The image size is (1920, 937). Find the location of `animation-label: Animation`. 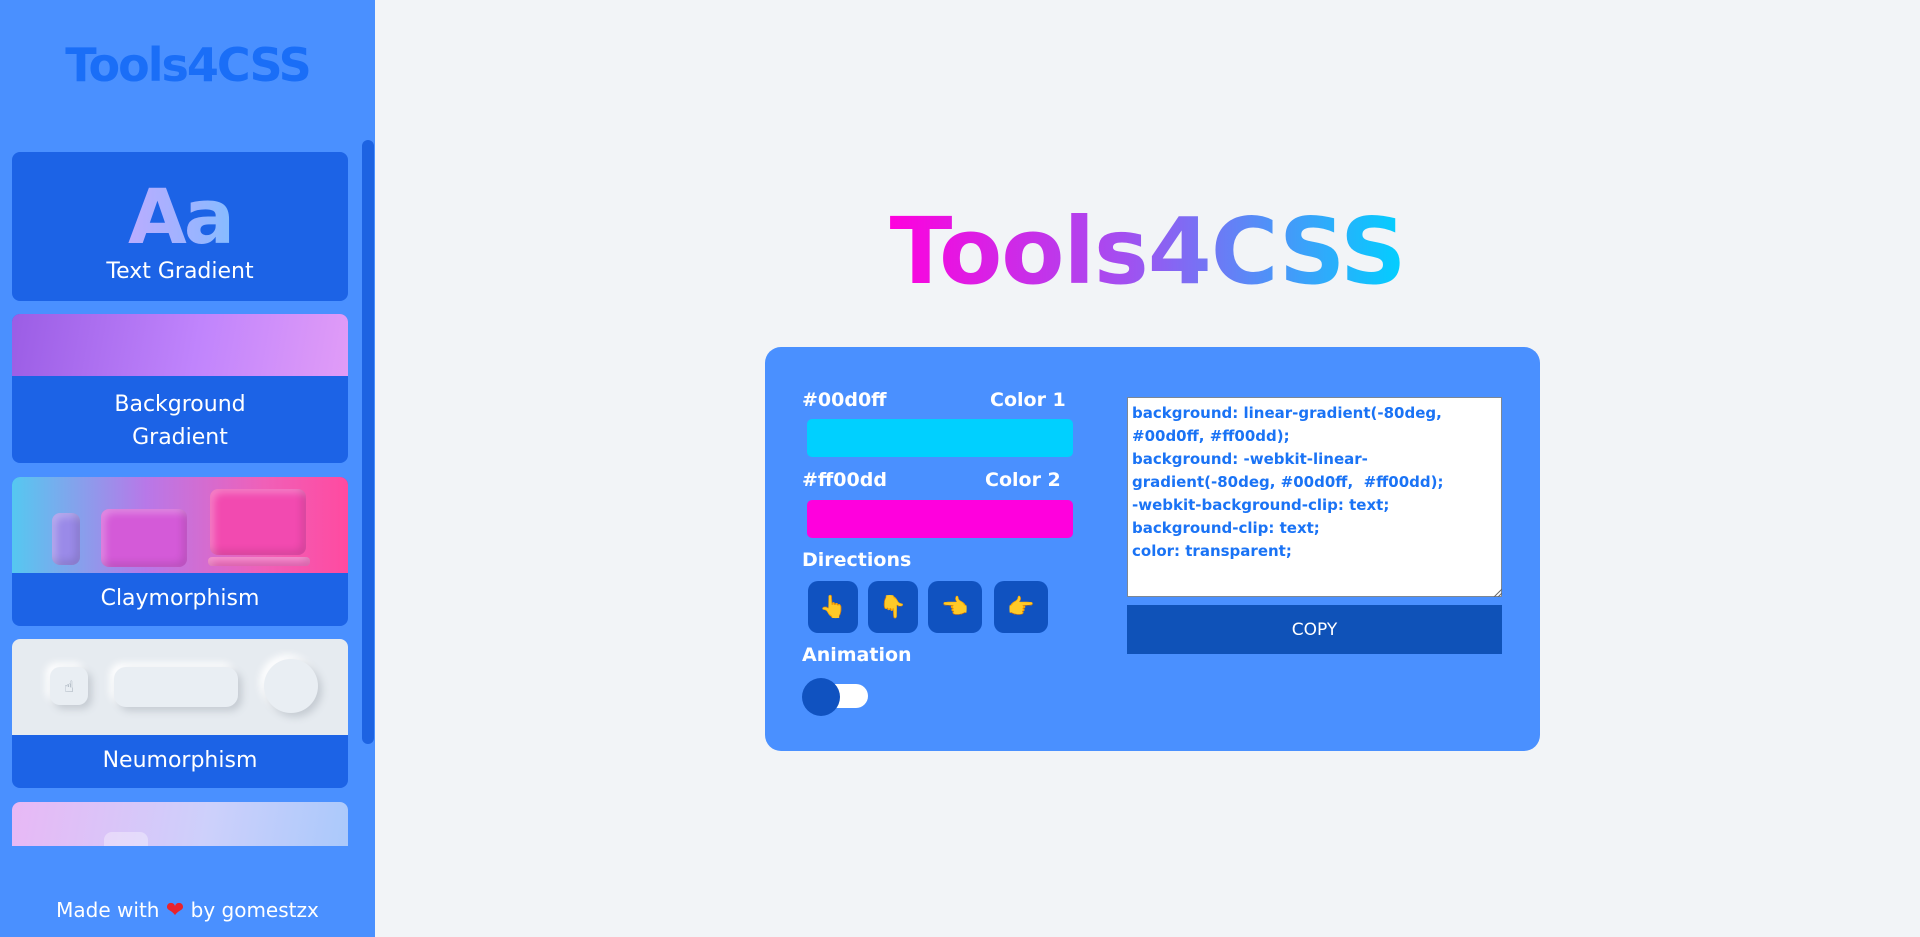

animation-label: Animation is located at coordinates (857, 655).